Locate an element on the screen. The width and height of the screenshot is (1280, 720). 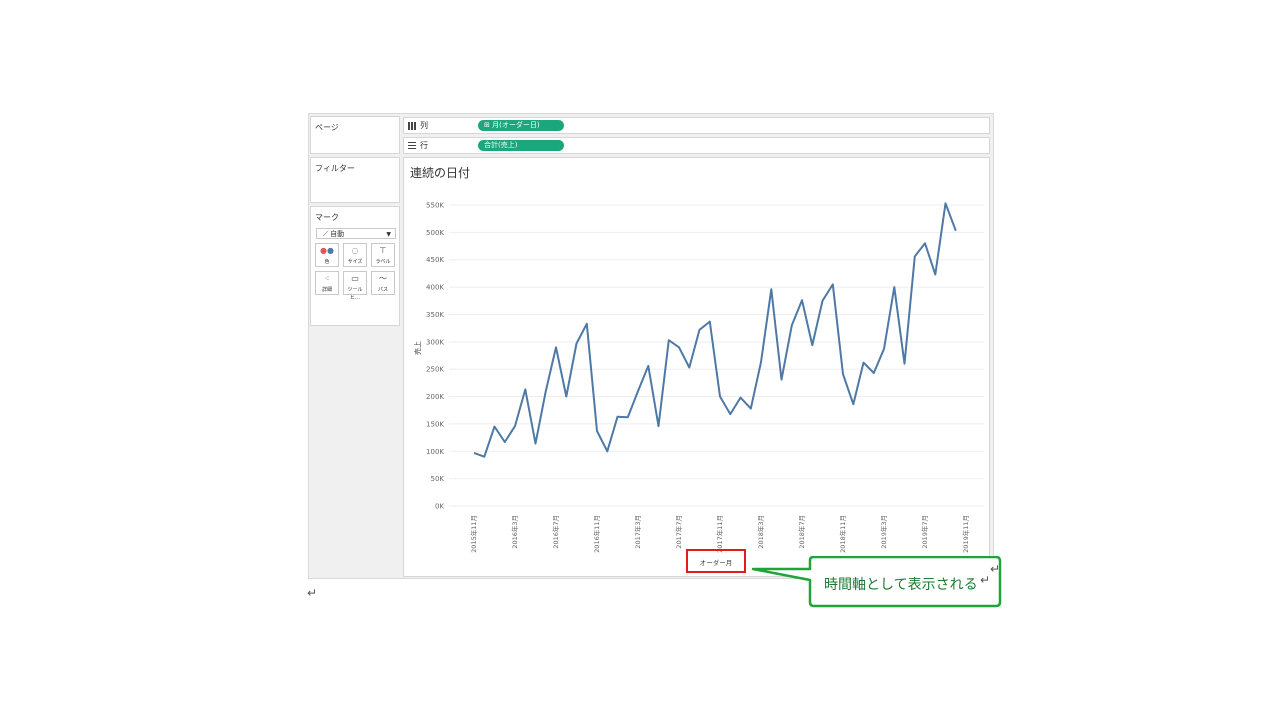
x-tick-label: 2017年3月 is located at coordinates (637, 532).